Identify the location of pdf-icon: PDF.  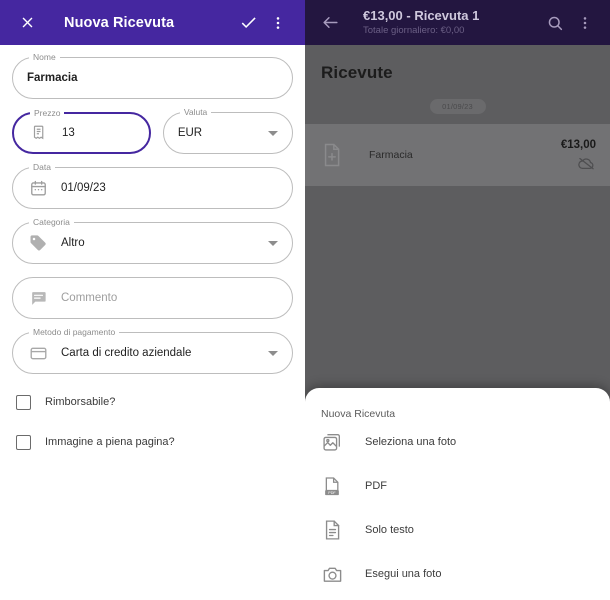
(332, 486).